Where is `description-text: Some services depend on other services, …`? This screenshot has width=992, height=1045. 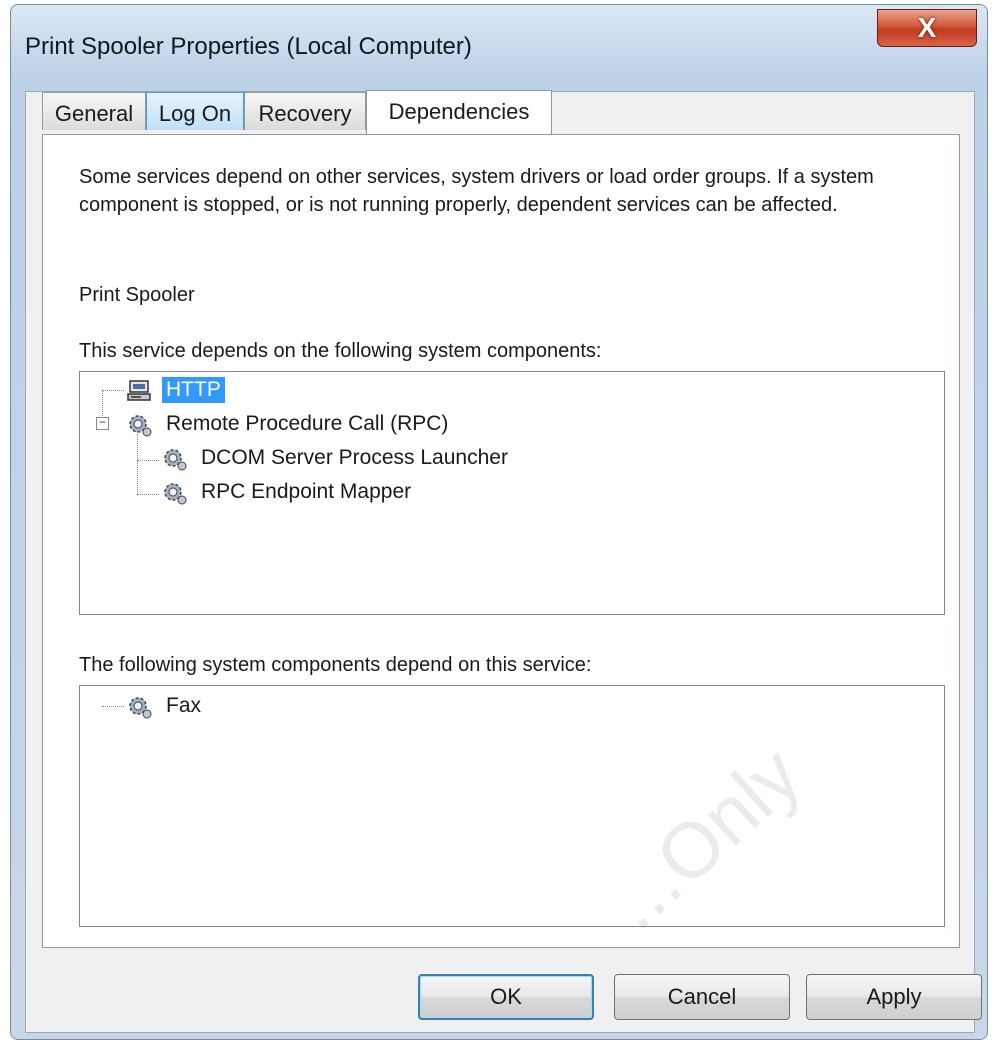
description-text: Some services depend on other services, … is located at coordinates (476, 191).